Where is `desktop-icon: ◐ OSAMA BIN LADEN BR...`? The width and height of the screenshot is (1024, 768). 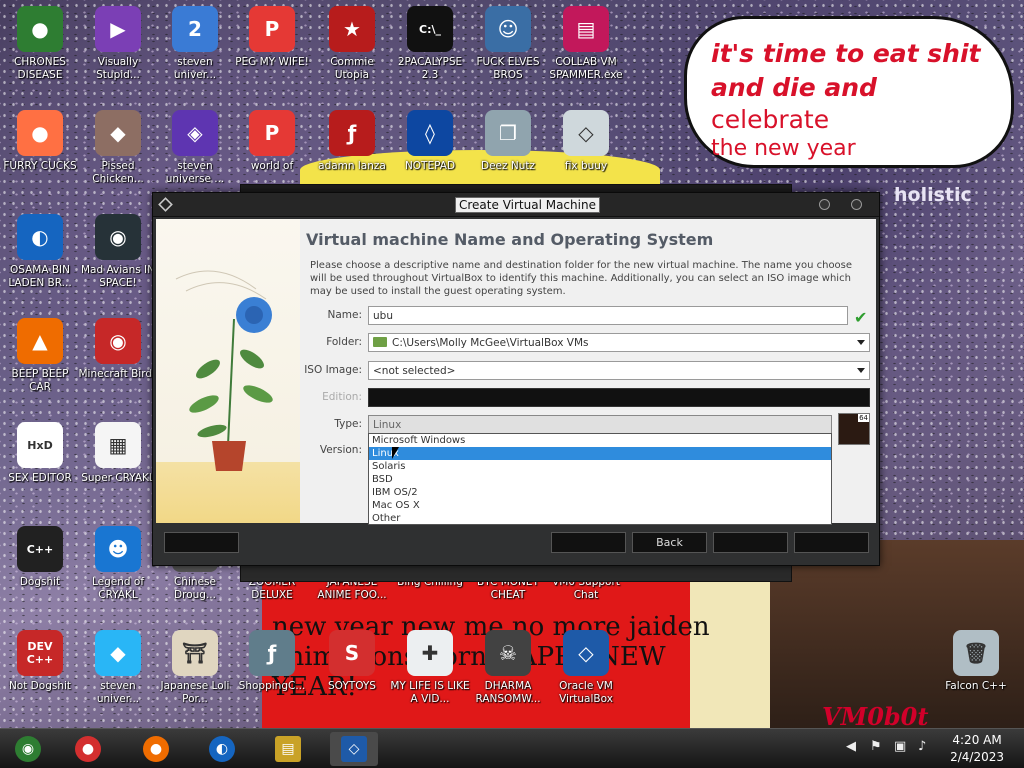
desktop-icon: ◐ OSAMA BIN LADEN BR... is located at coordinates (40, 252).